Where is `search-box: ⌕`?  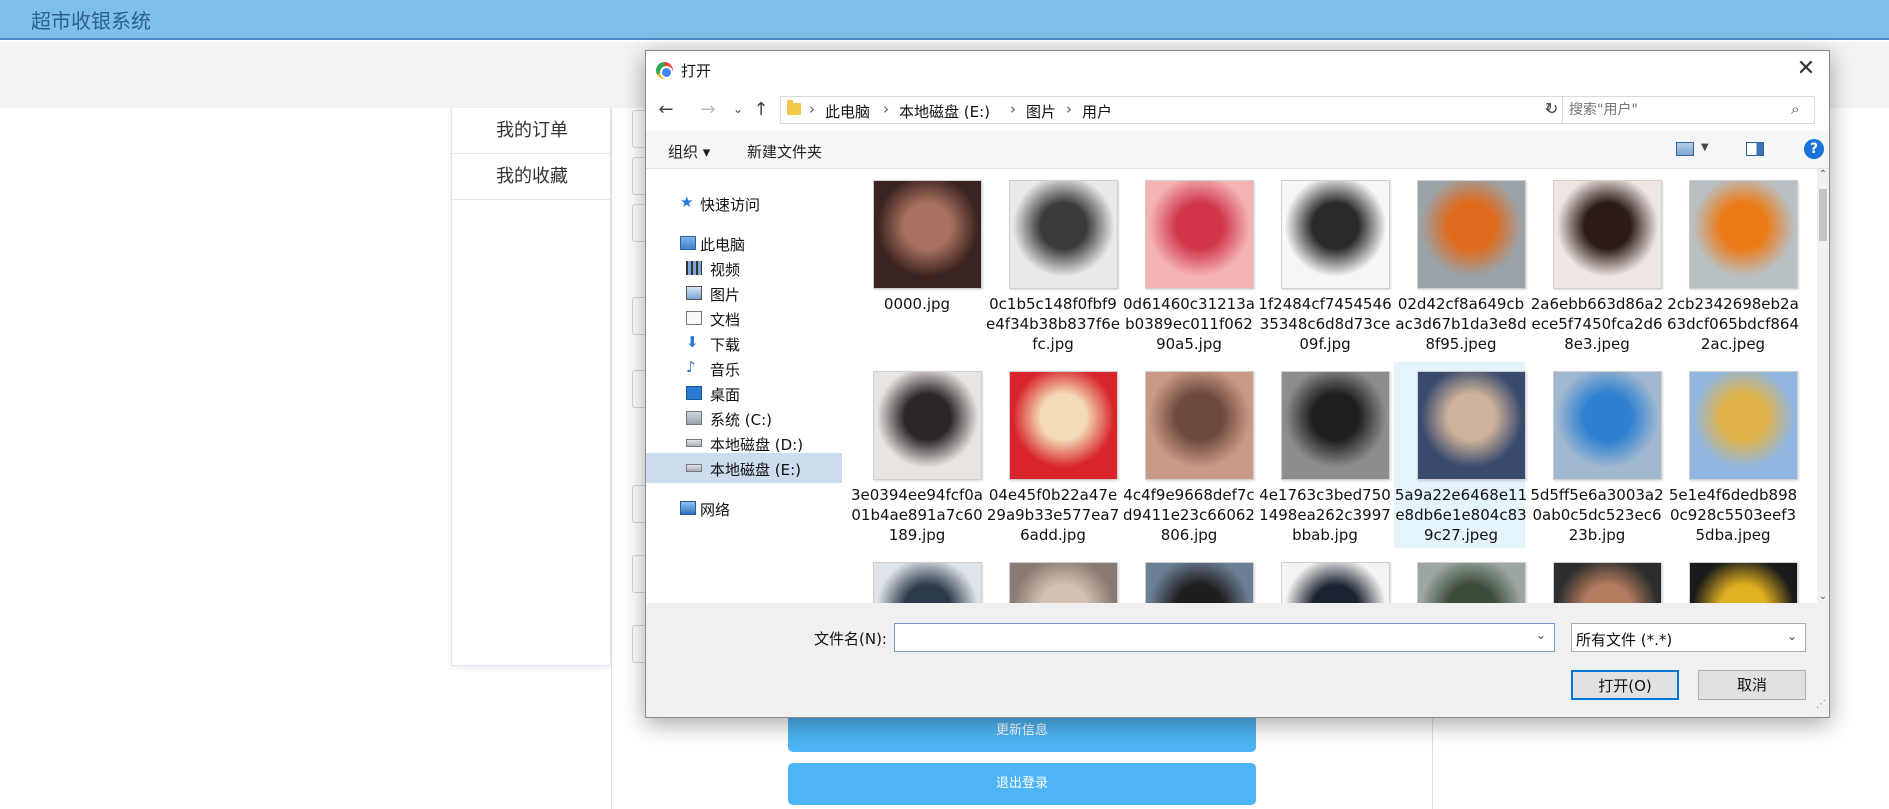
search-box: ⌕ is located at coordinates (1688, 110).